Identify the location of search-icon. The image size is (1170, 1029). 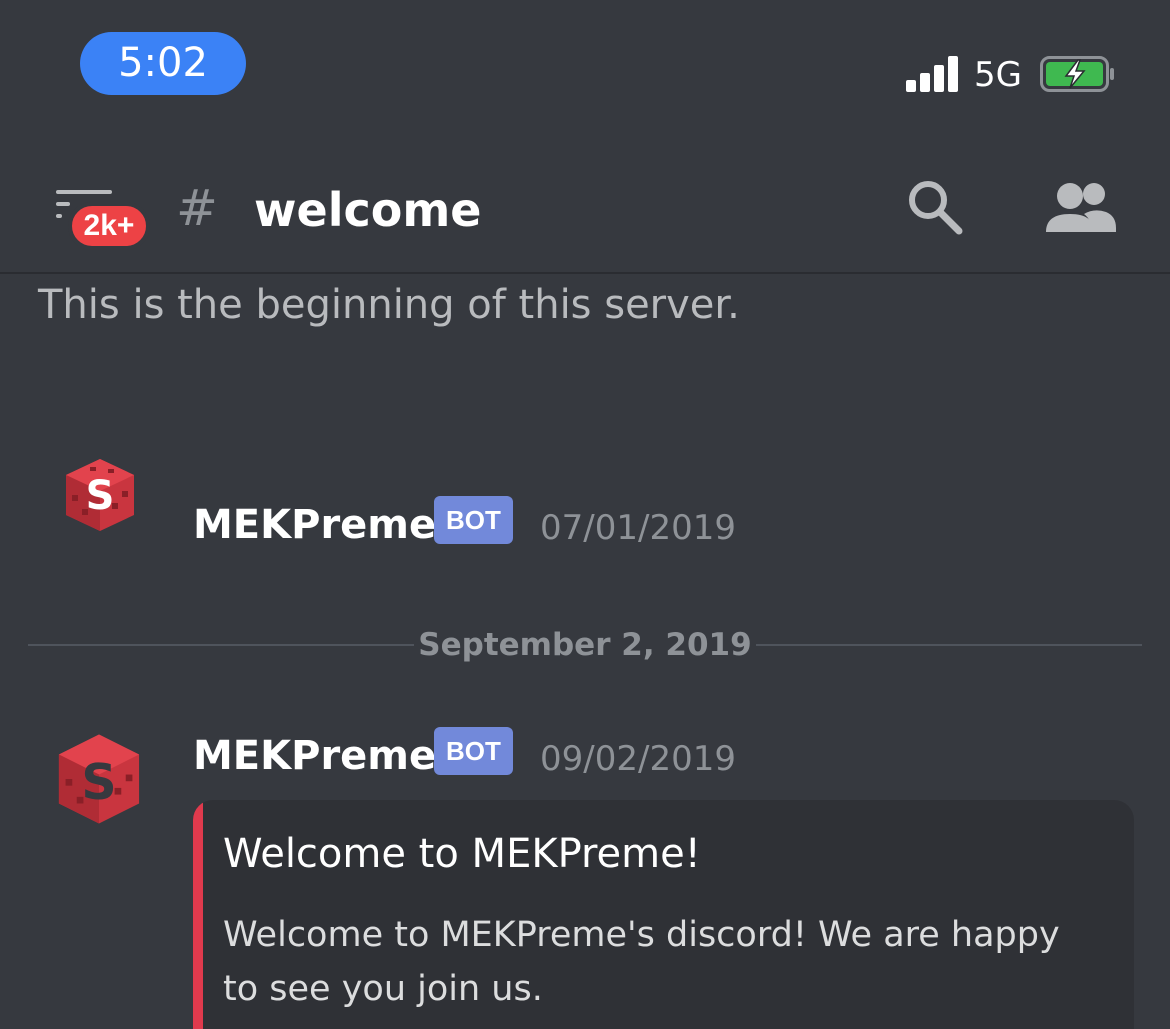
(935, 207).